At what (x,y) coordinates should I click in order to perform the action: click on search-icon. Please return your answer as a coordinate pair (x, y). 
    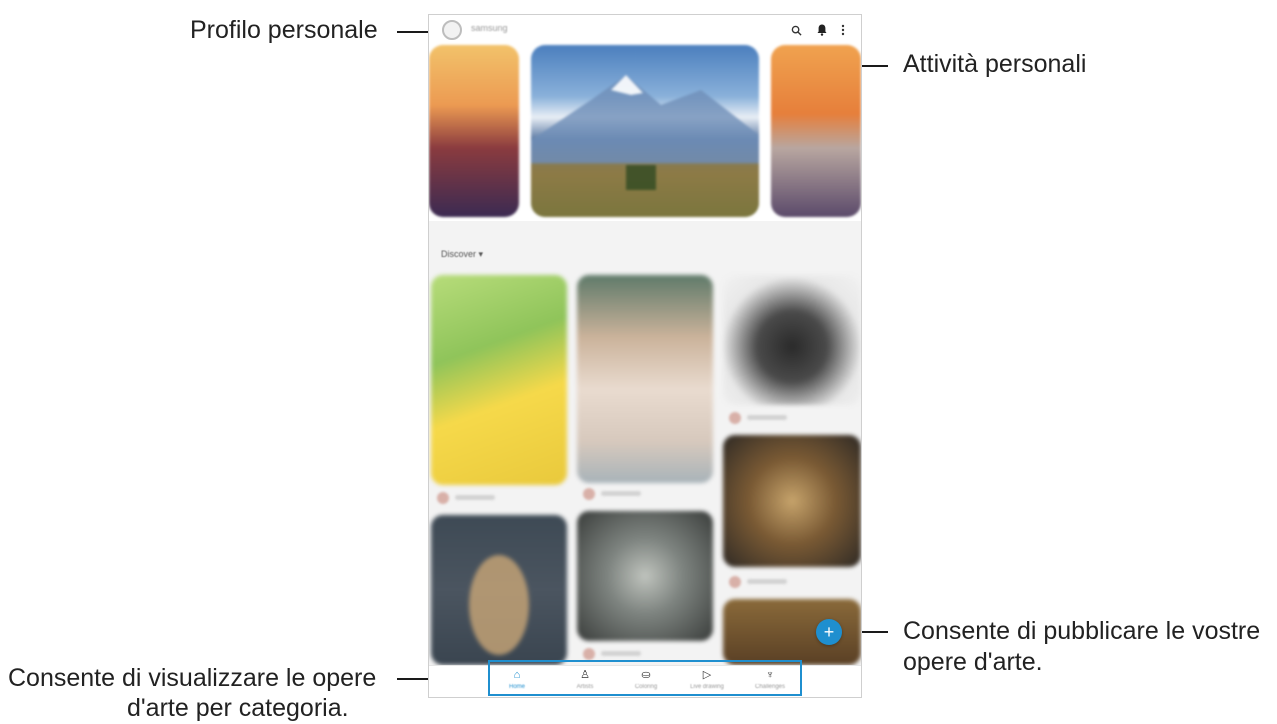
    Looking at the image, I should click on (796, 30).